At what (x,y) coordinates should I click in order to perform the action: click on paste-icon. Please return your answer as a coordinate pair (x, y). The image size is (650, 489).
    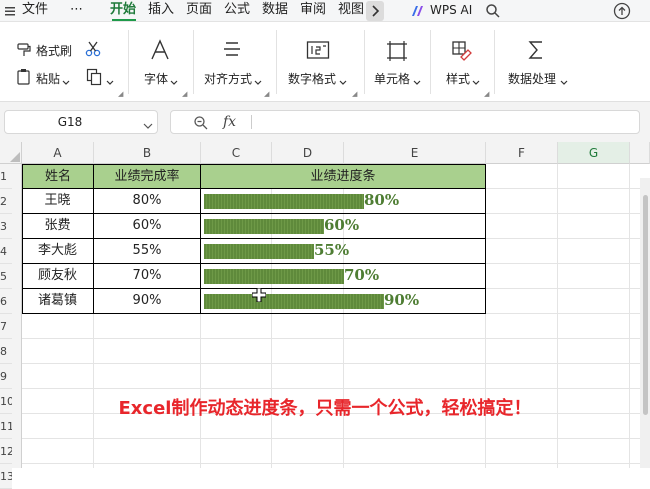
    Looking at the image, I should click on (24, 77).